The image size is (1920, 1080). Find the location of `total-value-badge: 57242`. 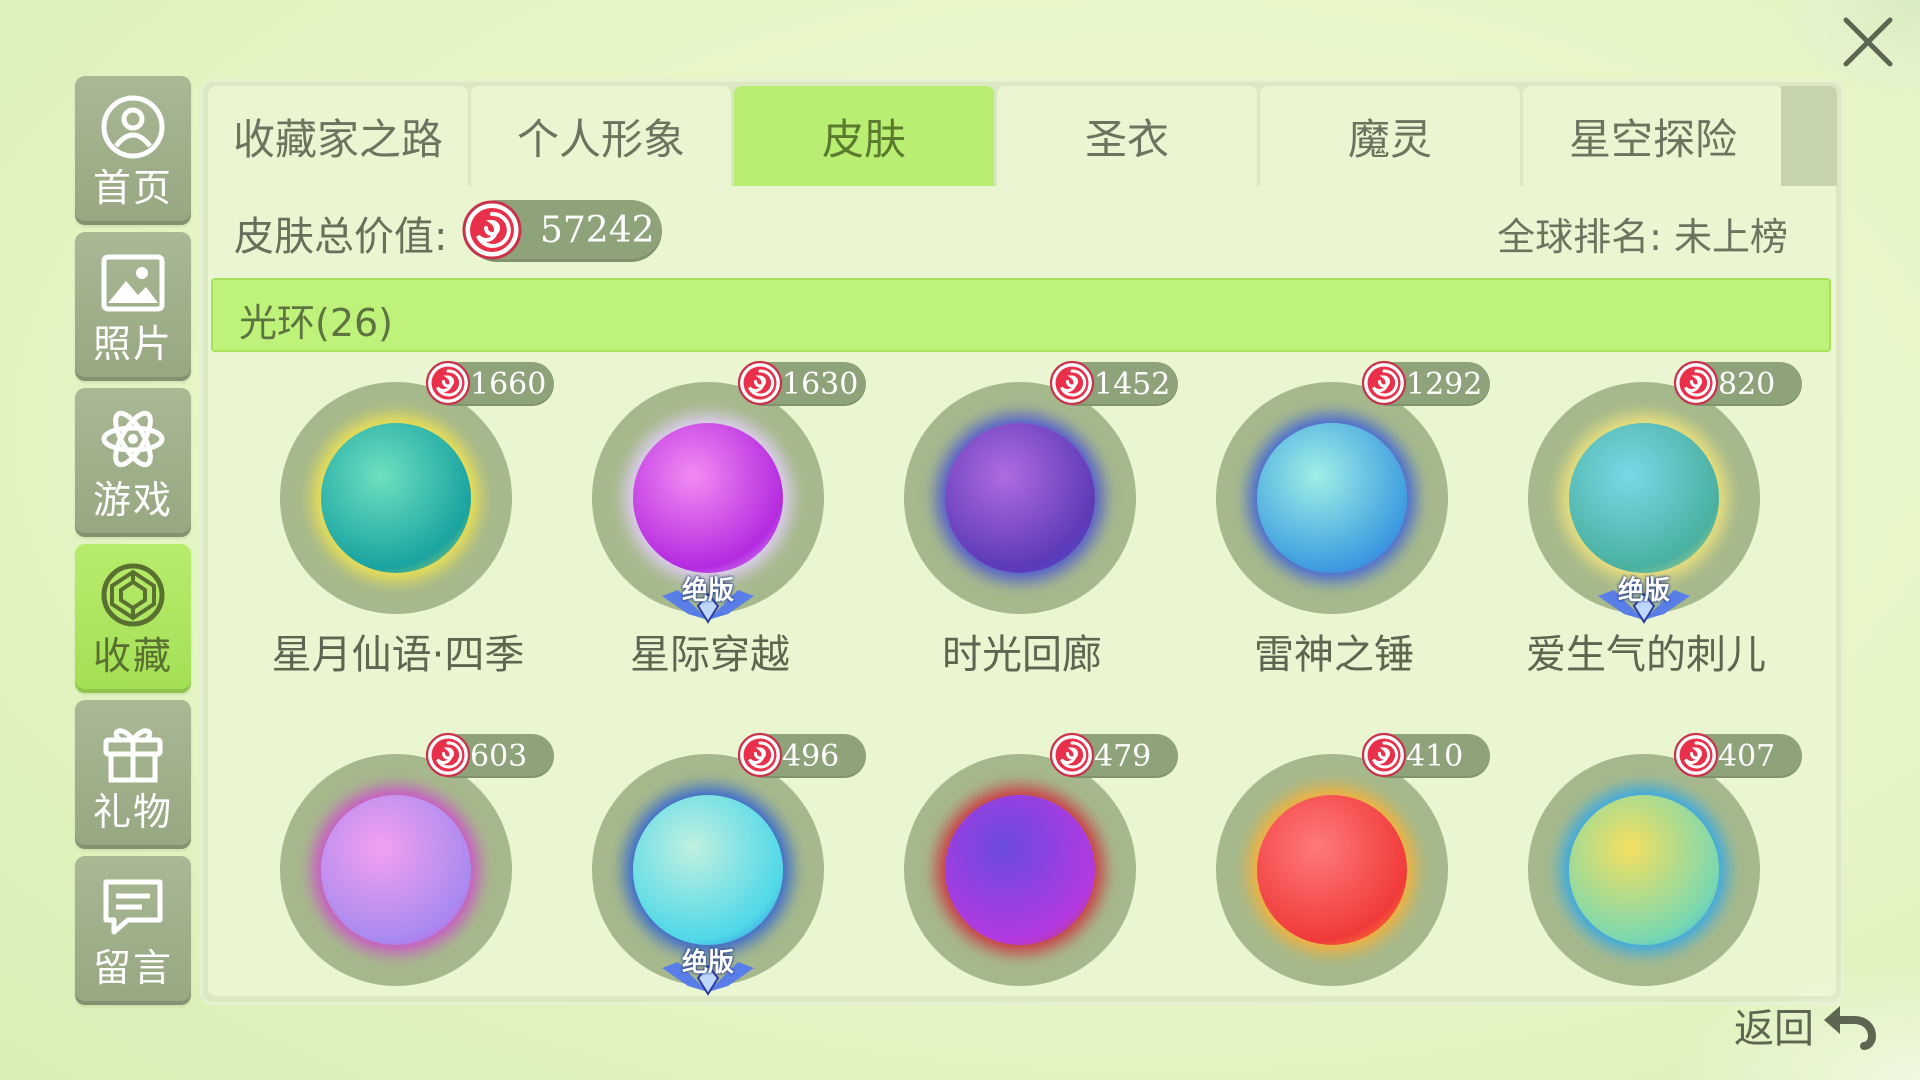

total-value-badge: 57242 is located at coordinates (562, 231).